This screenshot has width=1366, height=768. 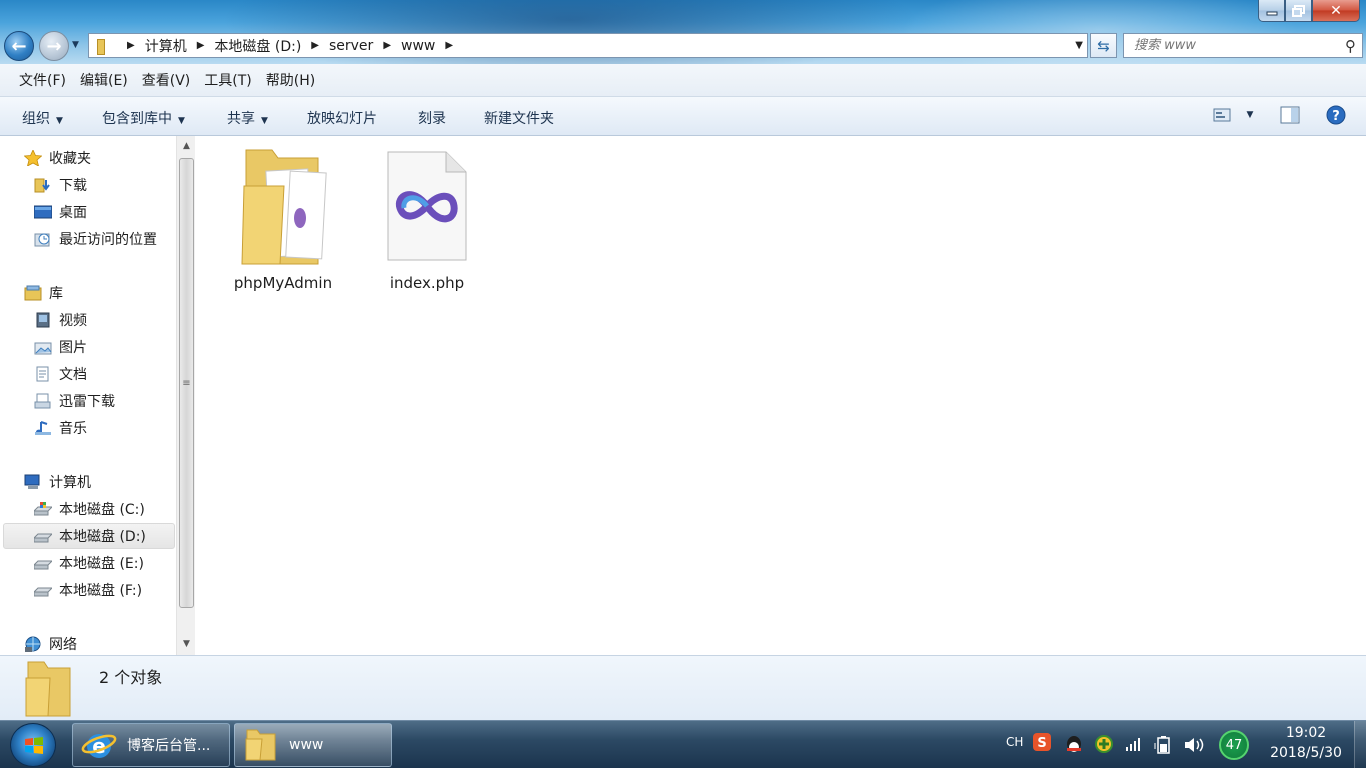 I want to click on sogou-ime-icon: S, so click(x=1042, y=743).